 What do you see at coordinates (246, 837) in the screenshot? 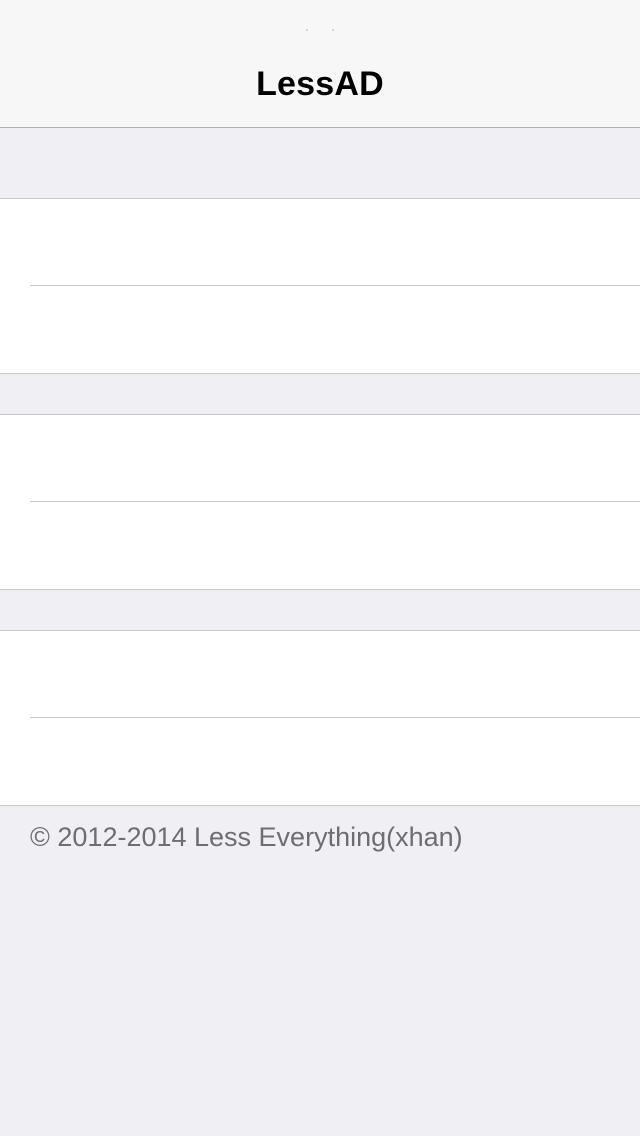
I see `copyright-footer: © 2012-2014 Less Everything(xhan)` at bounding box center [246, 837].